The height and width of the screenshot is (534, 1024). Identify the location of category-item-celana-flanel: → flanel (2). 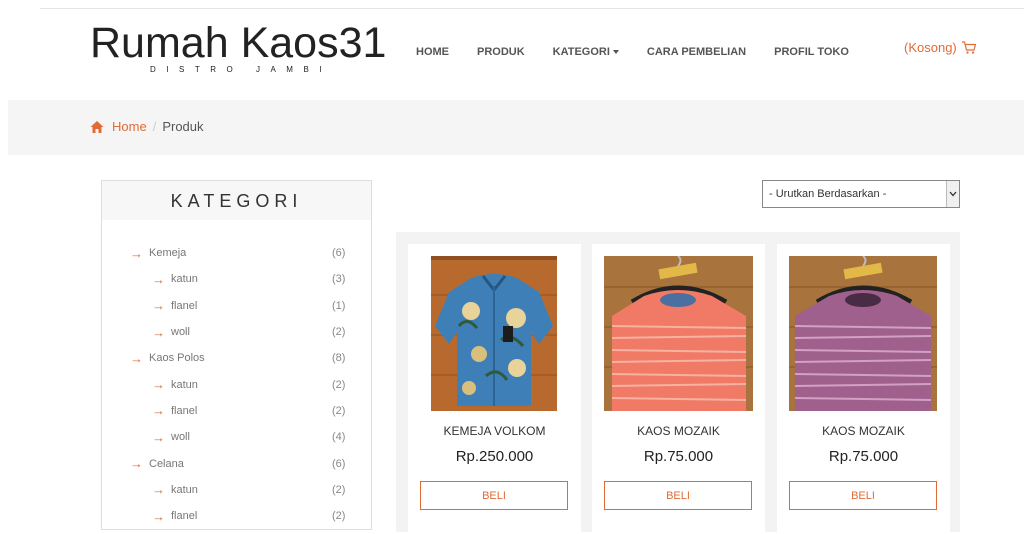
(236, 516).